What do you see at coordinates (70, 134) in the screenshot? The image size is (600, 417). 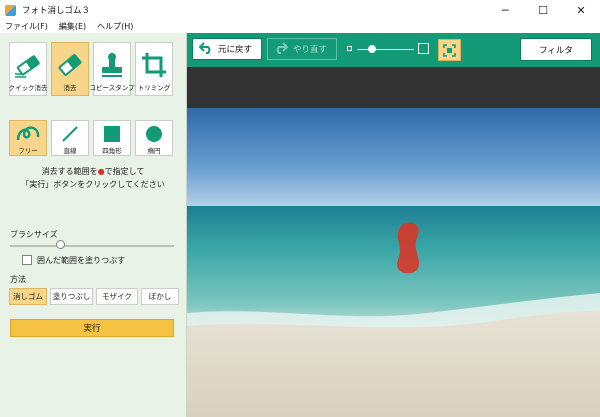 I see `line-icon` at bounding box center [70, 134].